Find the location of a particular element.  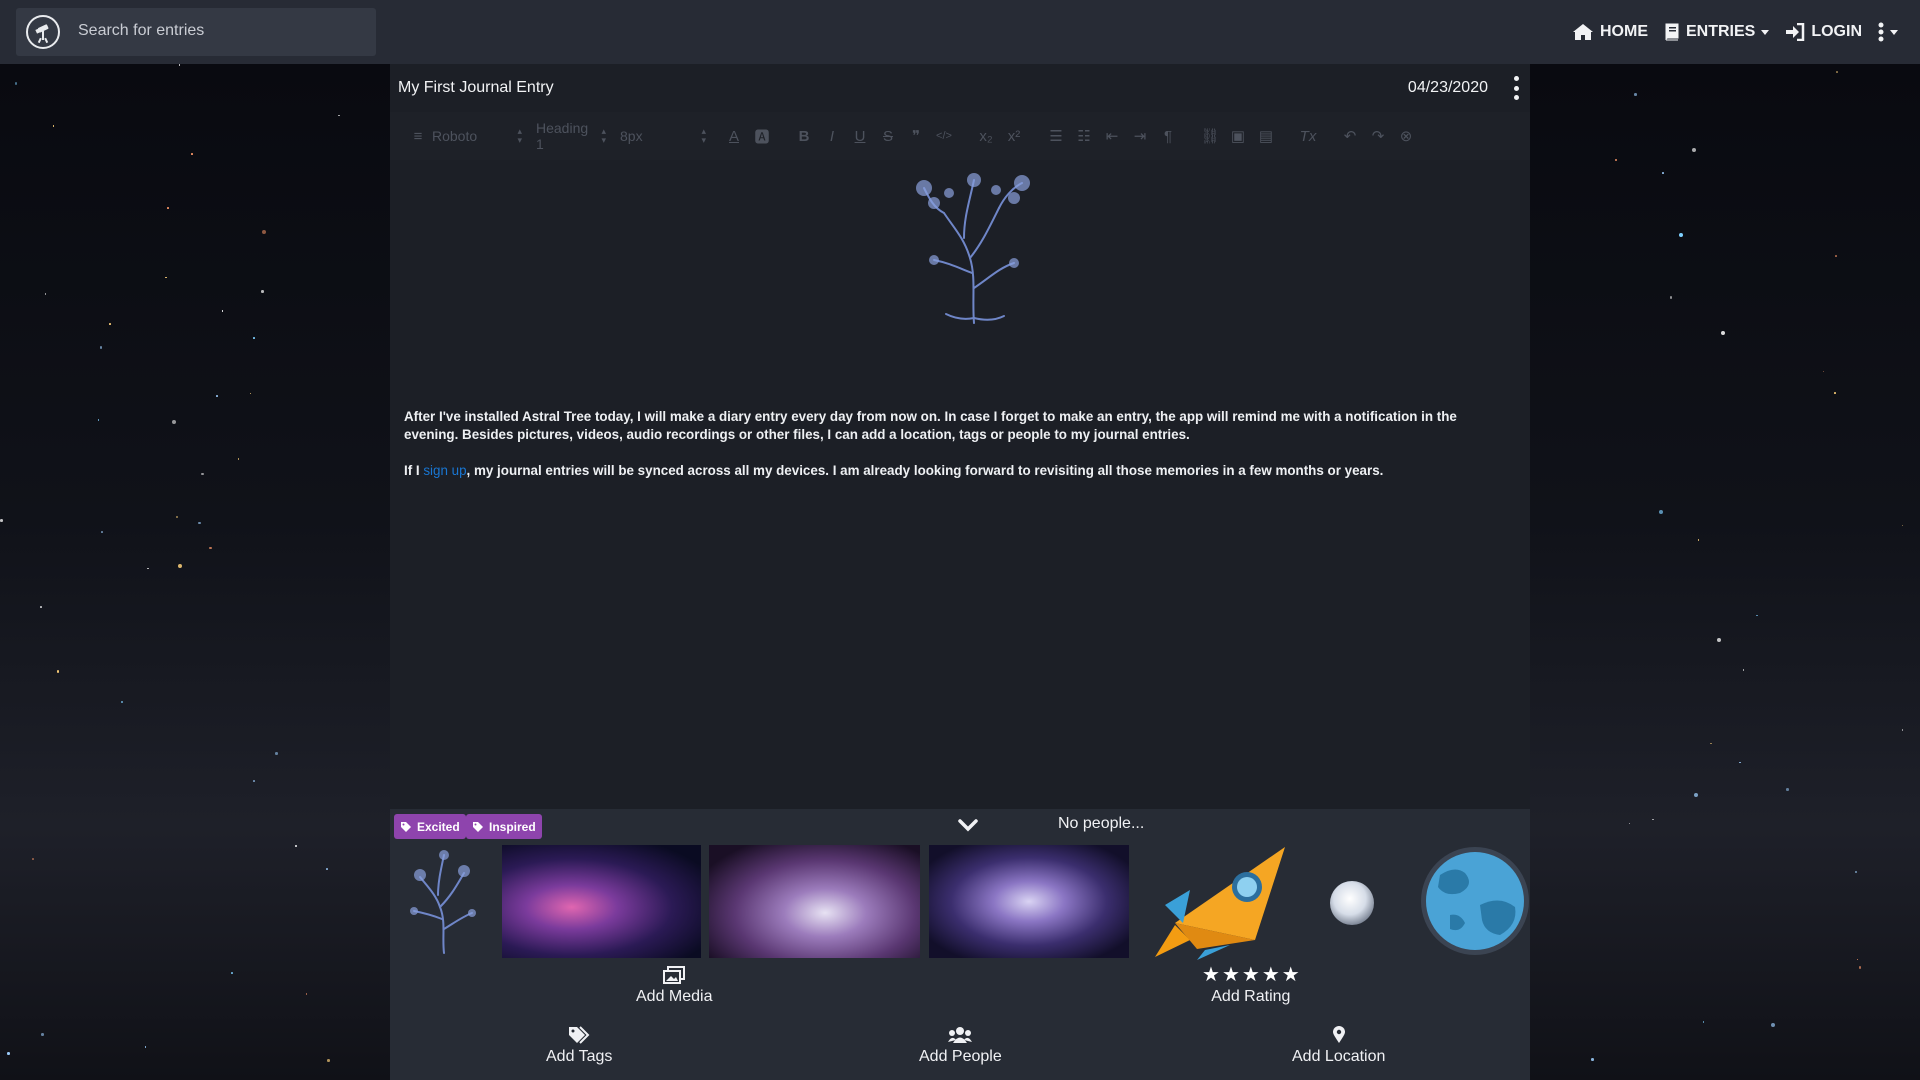

search-input: Search for entries is located at coordinates (141, 31).